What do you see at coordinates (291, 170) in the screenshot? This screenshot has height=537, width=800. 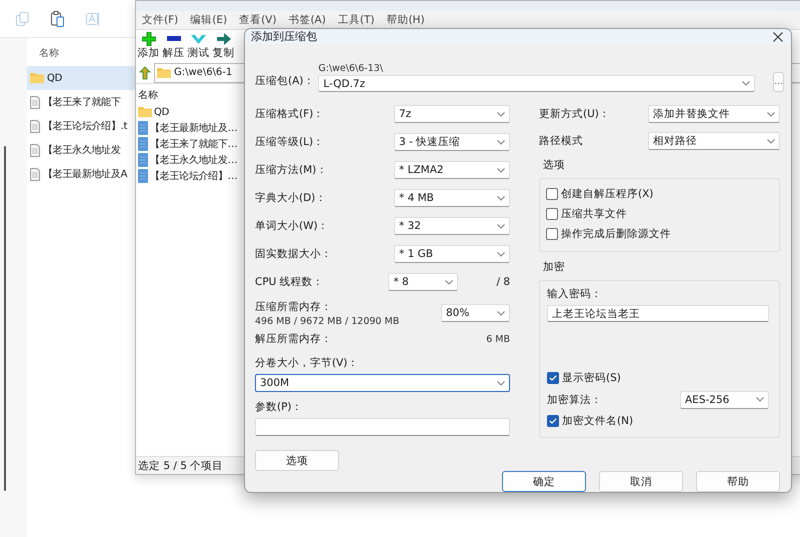 I see `field-label: 压缩方法(M)：` at bounding box center [291, 170].